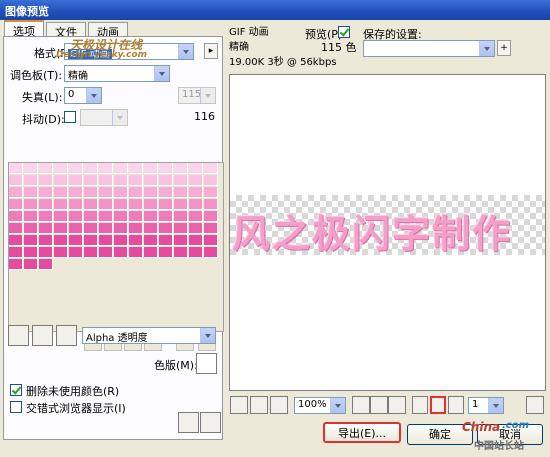 The height and width of the screenshot is (457, 550). What do you see at coordinates (344, 32) in the screenshot?
I see `preview-checkbox` at bounding box center [344, 32].